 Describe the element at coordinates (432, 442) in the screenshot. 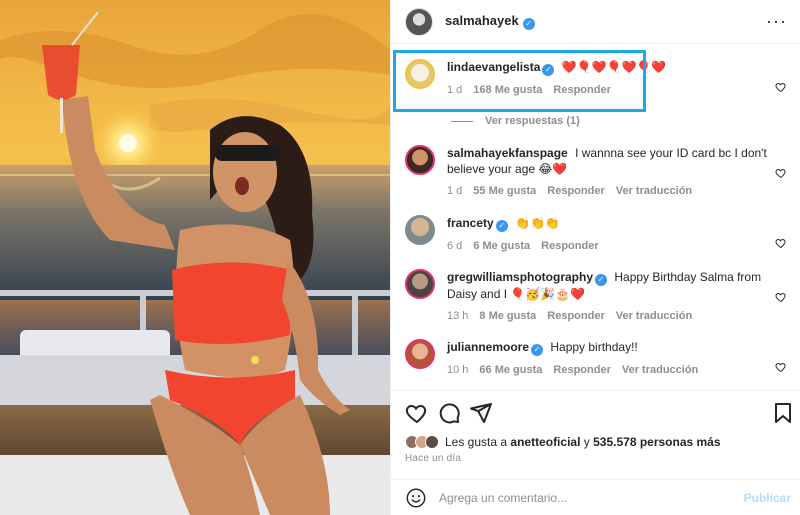

I see `liker-avatar` at that location.